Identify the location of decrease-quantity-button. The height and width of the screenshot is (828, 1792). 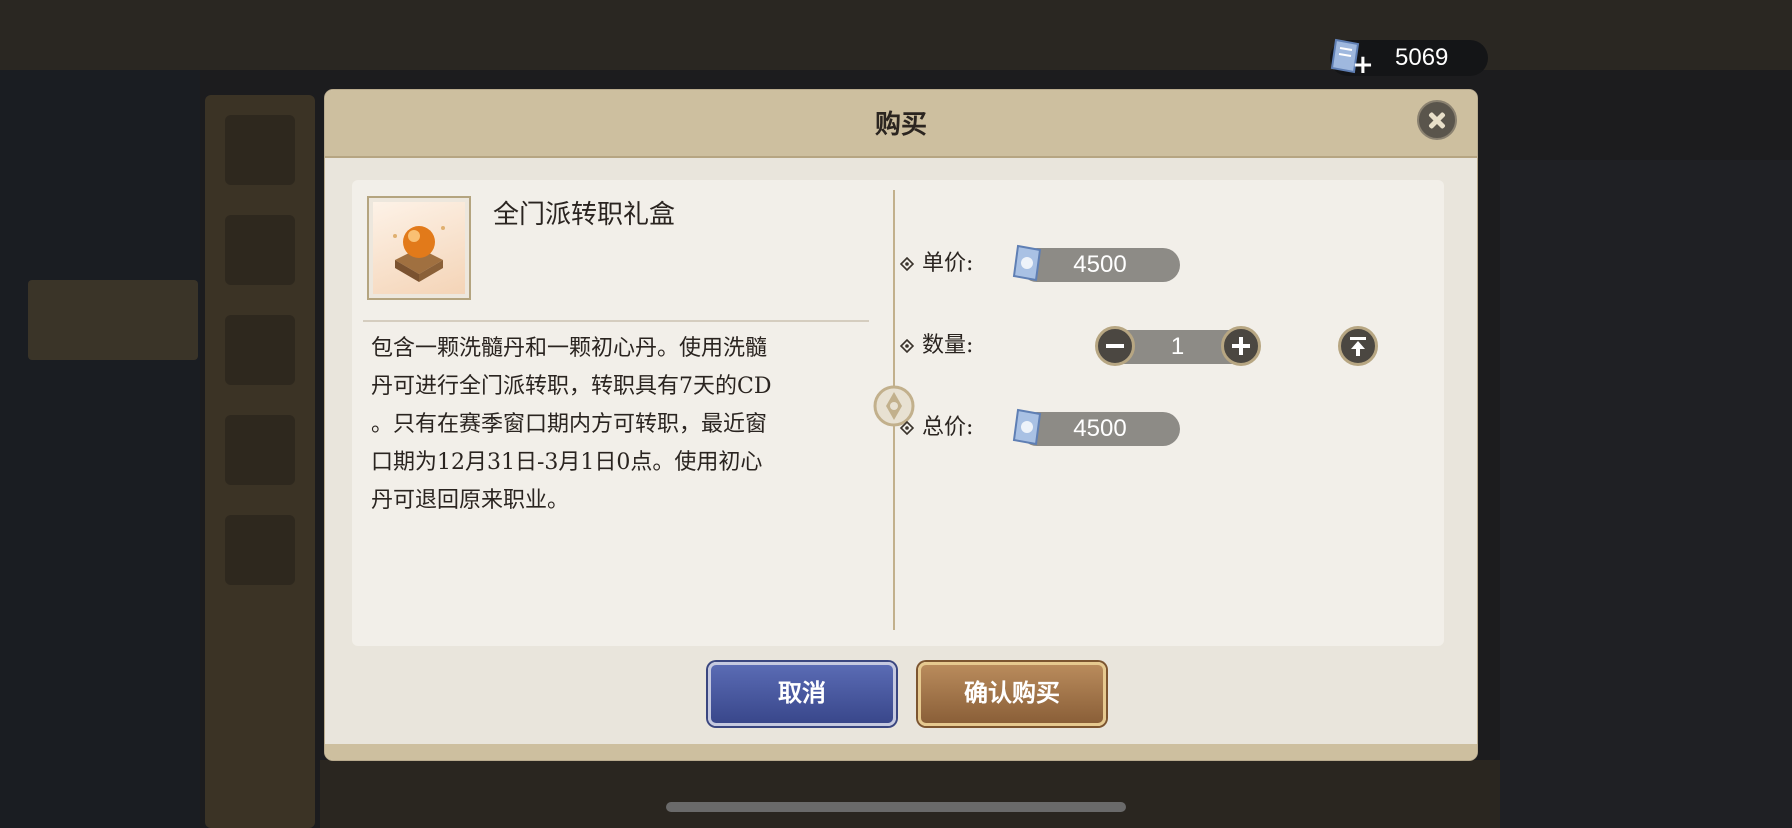
(1115, 346).